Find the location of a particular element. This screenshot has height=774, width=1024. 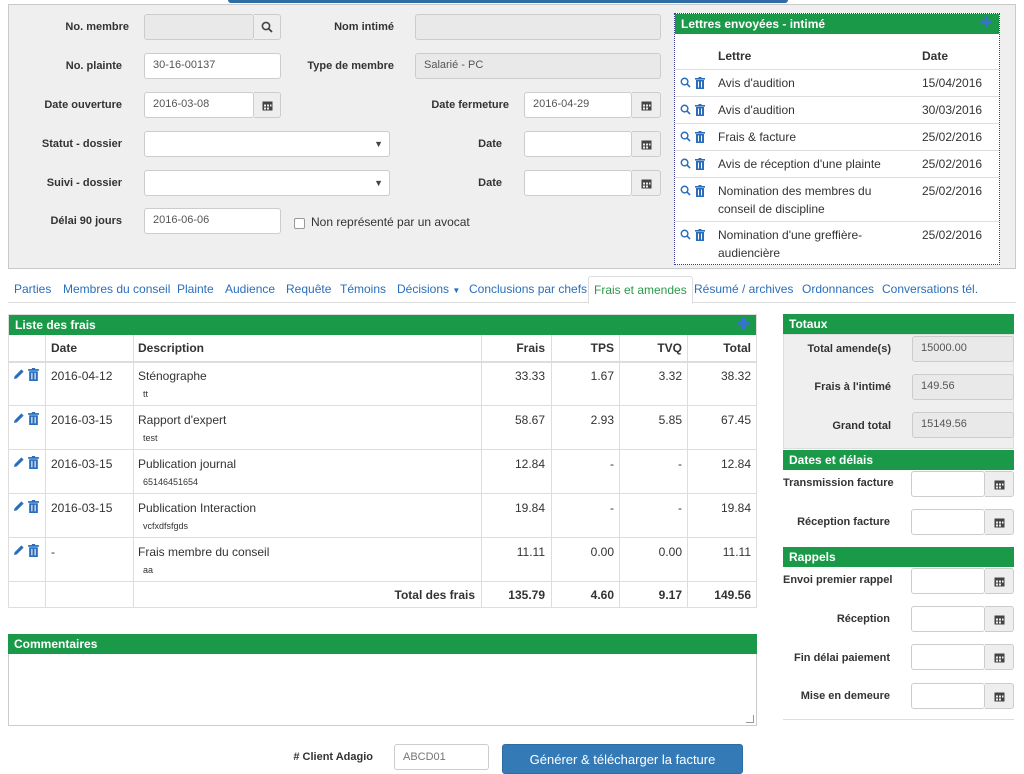

fee-frais: 12.84 is located at coordinates (529, 464).